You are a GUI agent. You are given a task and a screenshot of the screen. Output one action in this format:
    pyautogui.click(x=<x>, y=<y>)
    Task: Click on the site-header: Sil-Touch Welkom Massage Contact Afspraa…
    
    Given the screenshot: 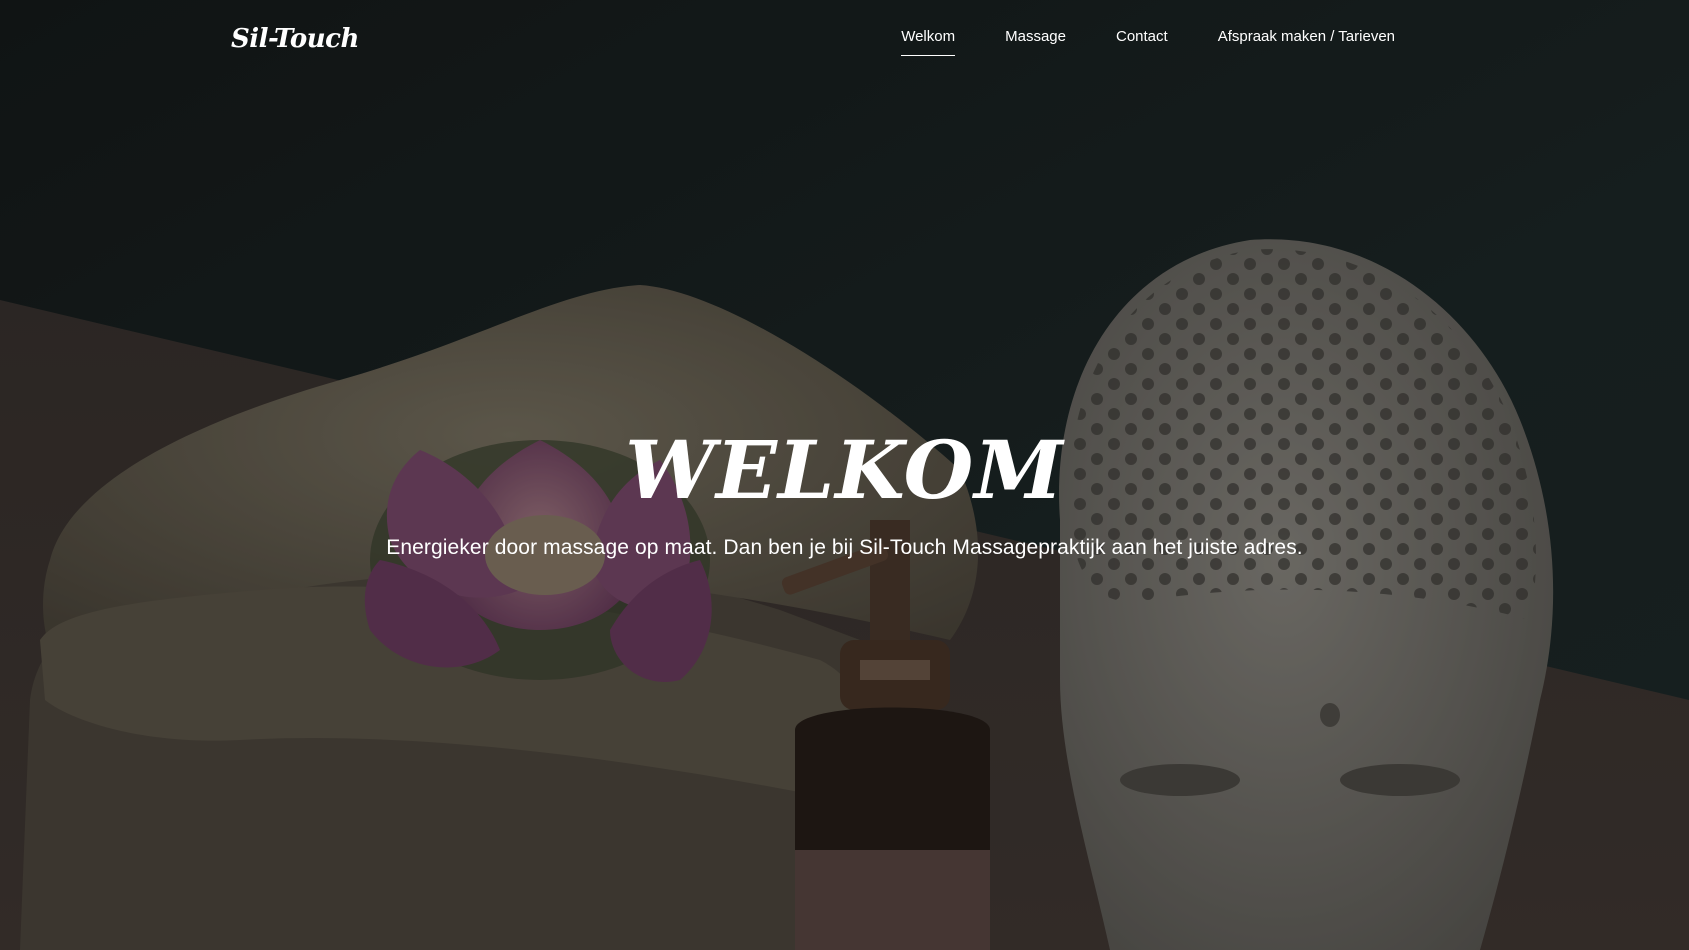 What is the action you would take?
    pyautogui.click(x=844, y=45)
    